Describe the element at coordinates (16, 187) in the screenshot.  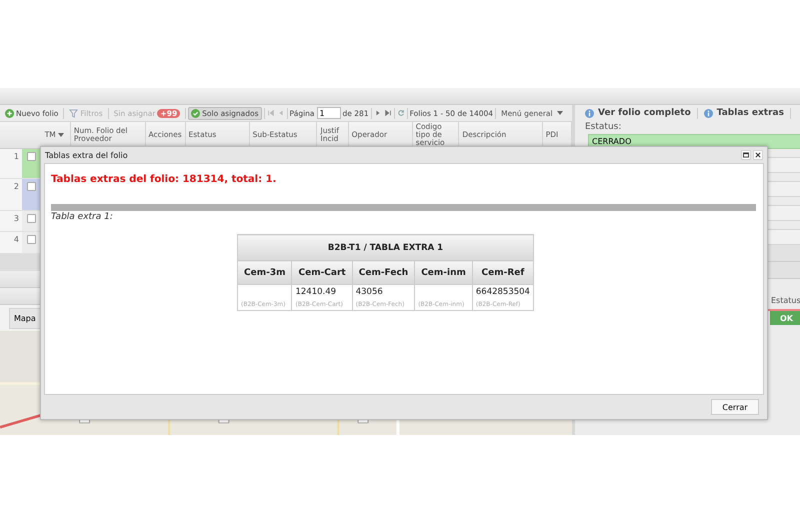
I see `row-number: 2` at that location.